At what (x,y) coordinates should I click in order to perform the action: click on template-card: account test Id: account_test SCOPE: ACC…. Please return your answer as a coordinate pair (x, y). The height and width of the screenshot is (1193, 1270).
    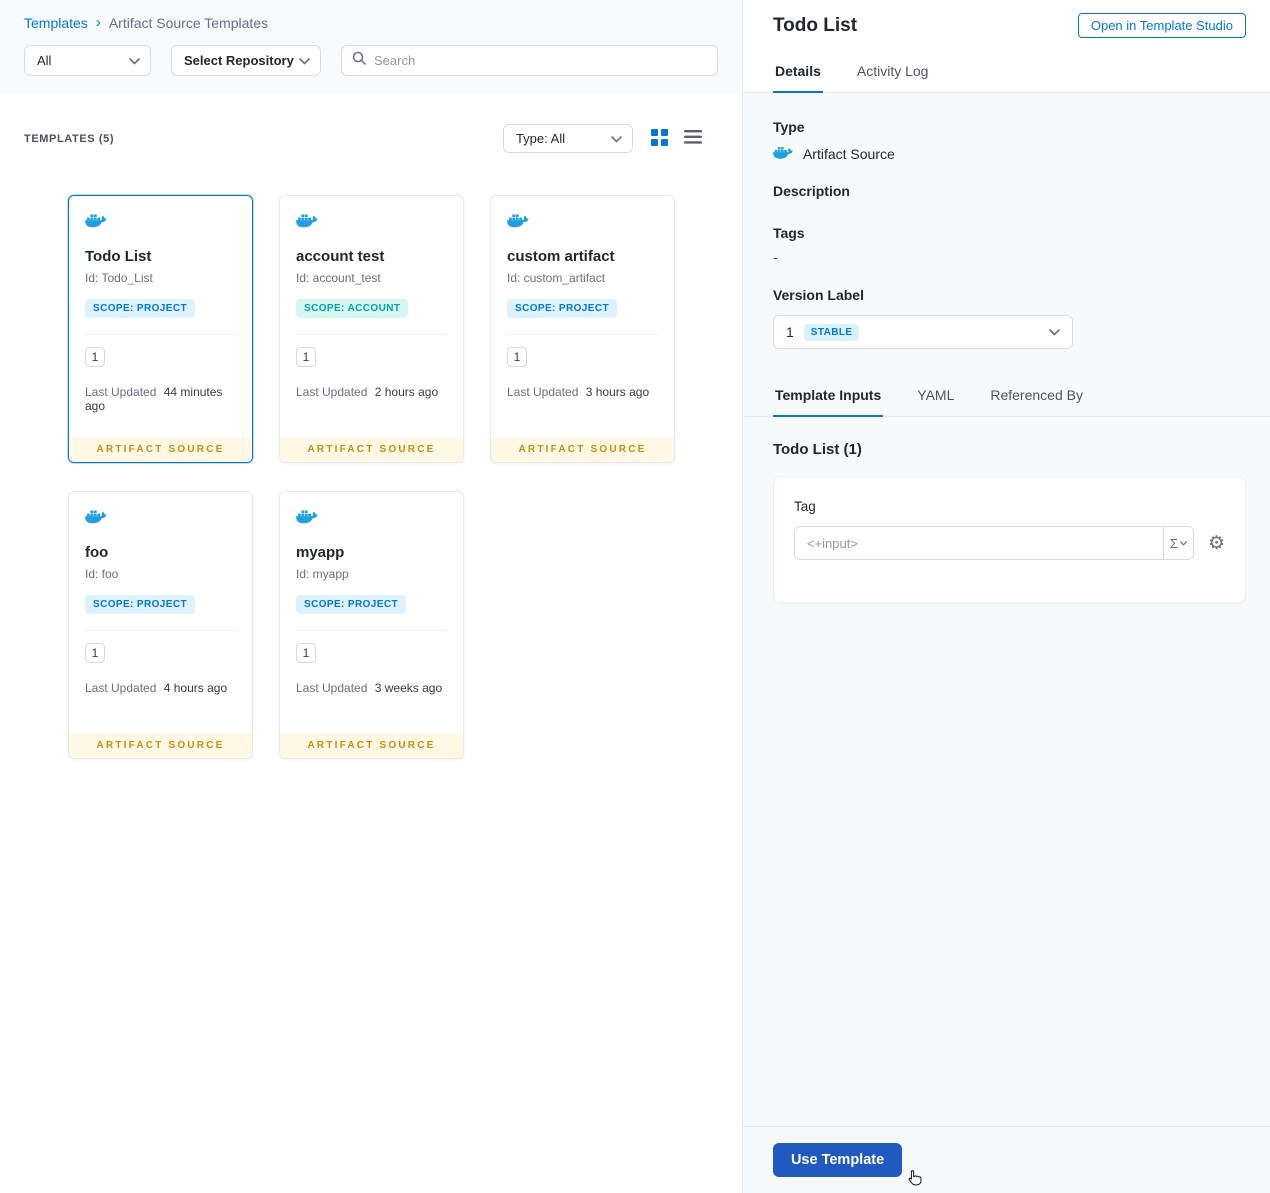
    Looking at the image, I should click on (371, 329).